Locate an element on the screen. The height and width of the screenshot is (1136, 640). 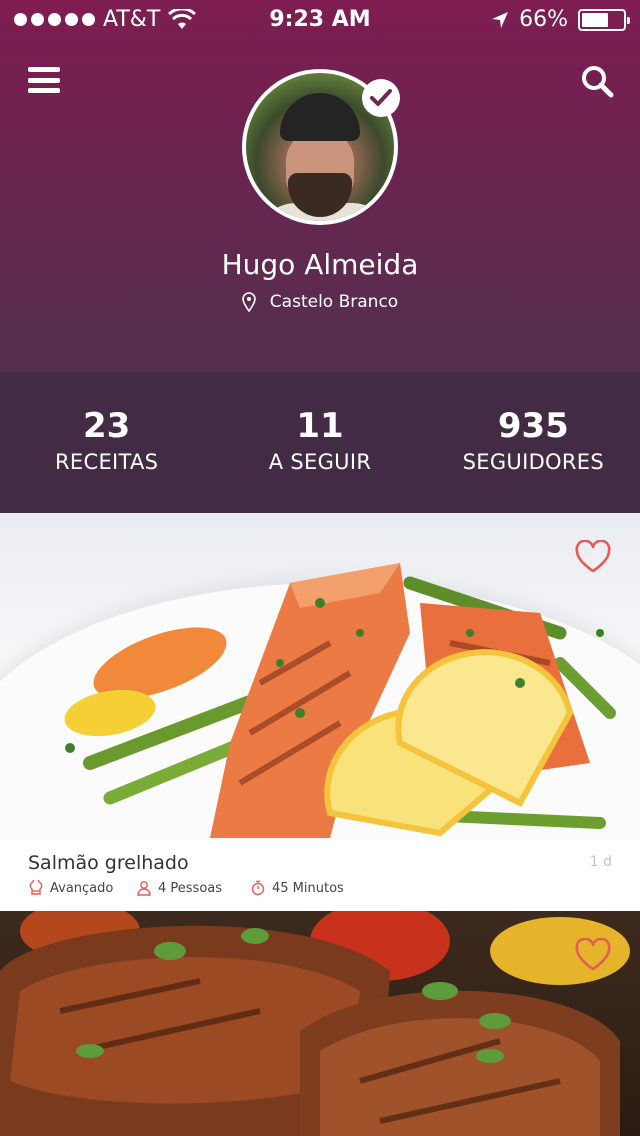
stat-value: 935 is located at coordinates (533, 426).